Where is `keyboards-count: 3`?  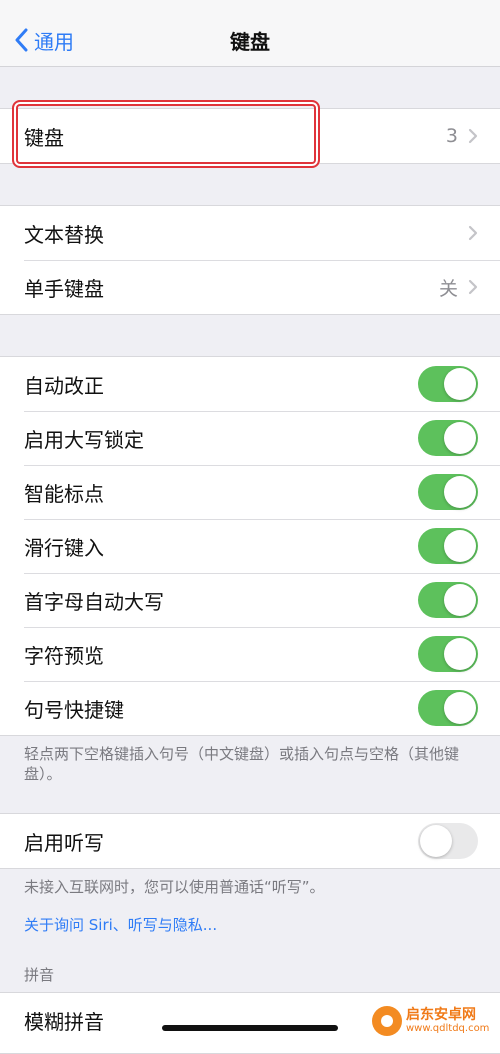
keyboards-count: 3 is located at coordinates (451, 136).